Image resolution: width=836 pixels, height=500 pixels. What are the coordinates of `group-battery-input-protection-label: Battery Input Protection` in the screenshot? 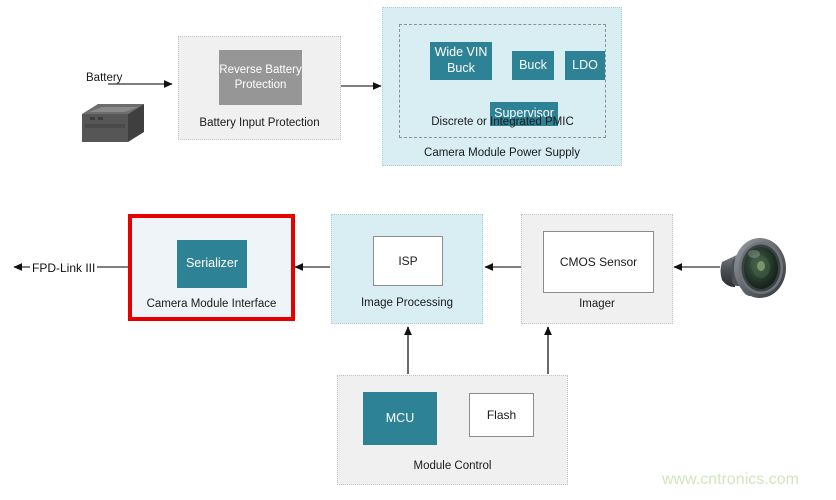 It's located at (259, 123).